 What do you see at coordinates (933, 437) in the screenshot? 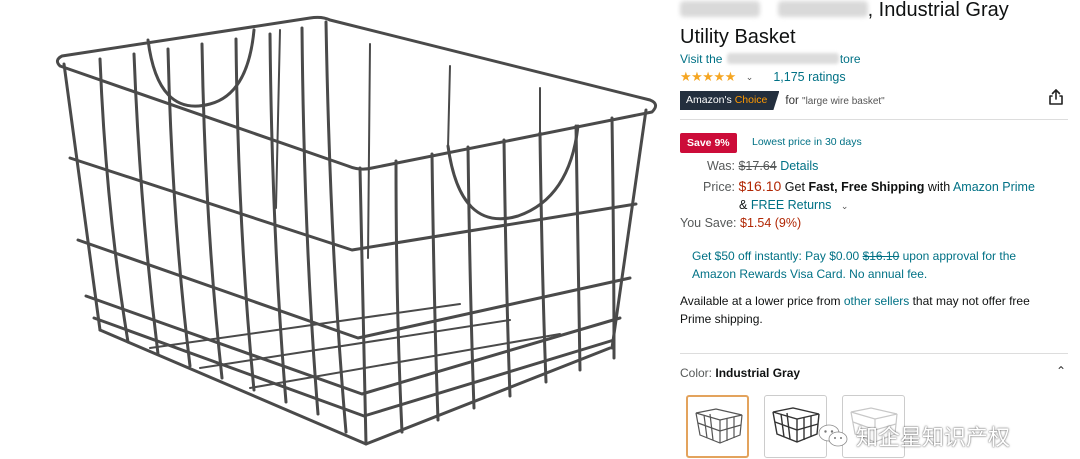
I see `watermark-text: 知企星知识产权` at bounding box center [933, 437].